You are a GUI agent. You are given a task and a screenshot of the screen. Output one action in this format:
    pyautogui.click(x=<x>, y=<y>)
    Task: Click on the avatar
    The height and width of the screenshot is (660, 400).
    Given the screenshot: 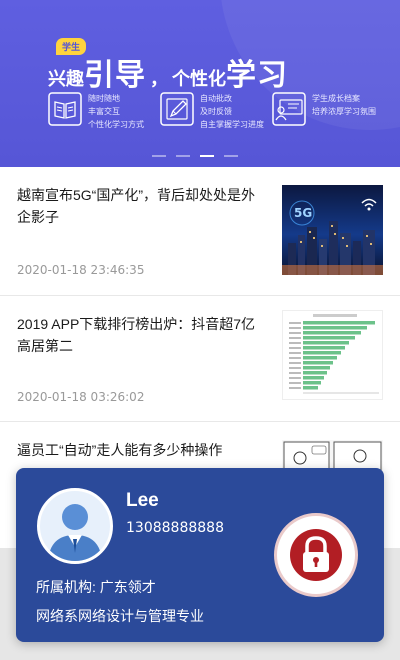 What is the action you would take?
    pyautogui.click(x=75, y=526)
    